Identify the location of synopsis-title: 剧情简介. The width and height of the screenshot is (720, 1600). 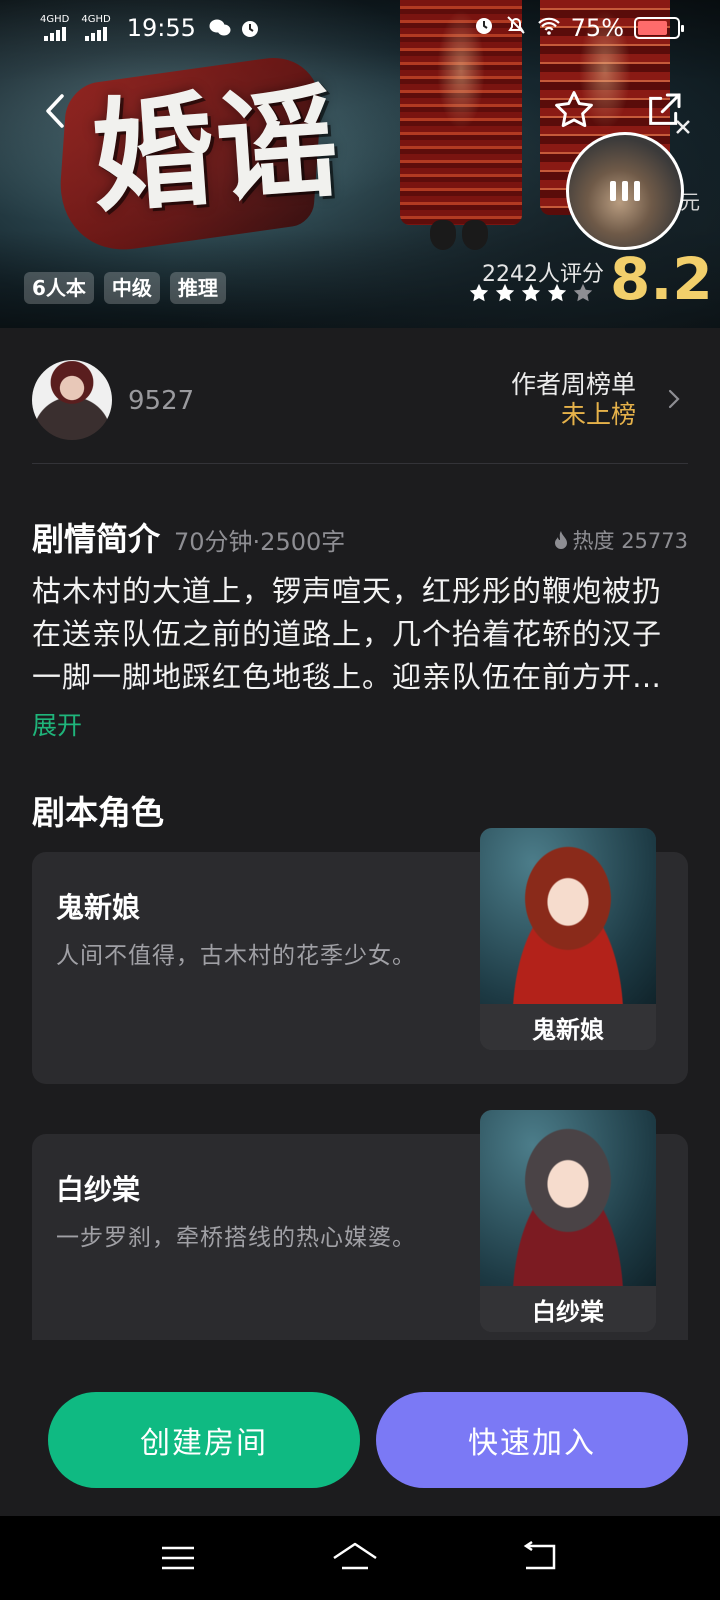
(96, 539).